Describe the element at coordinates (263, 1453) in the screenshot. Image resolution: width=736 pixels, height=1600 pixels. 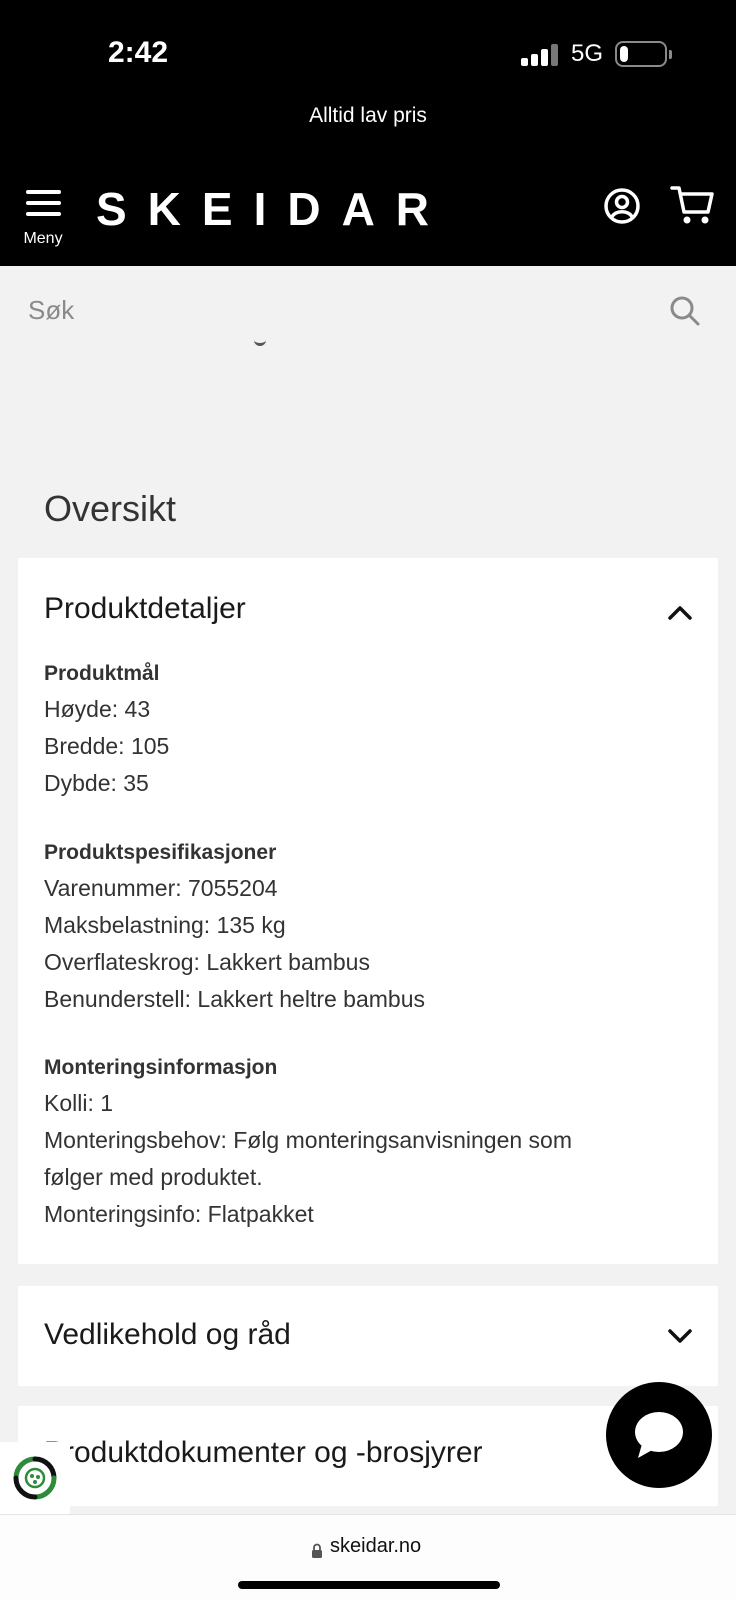
I see `documents-title: Produktdokumenter og -brosjyrer` at that location.